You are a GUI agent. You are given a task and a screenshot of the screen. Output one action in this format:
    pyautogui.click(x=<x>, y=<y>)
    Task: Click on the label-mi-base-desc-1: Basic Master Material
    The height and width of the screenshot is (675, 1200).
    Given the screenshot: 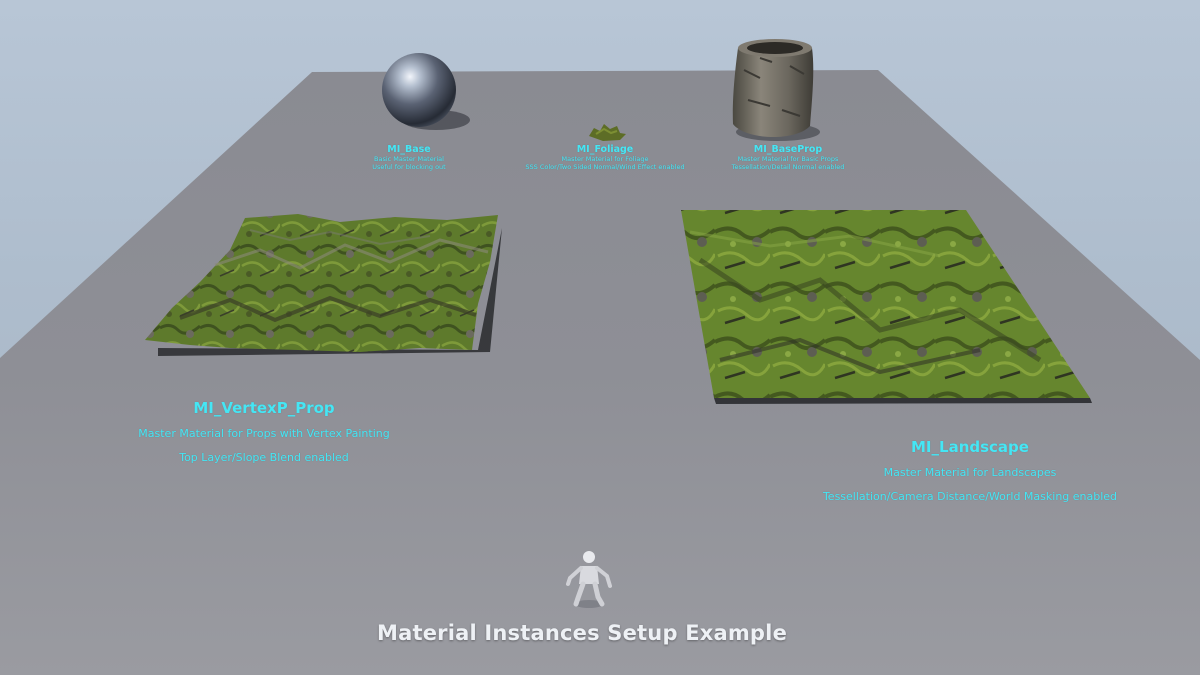 What is the action you would take?
    pyautogui.click(x=409, y=159)
    